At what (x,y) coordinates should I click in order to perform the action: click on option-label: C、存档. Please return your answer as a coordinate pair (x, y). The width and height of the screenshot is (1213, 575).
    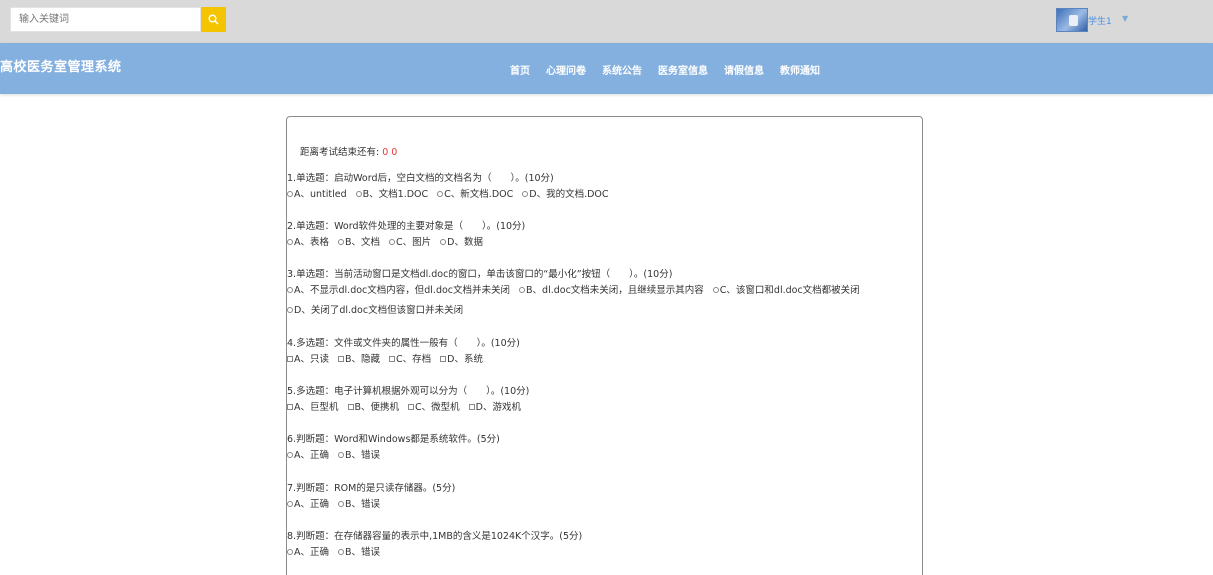
    Looking at the image, I should click on (414, 359).